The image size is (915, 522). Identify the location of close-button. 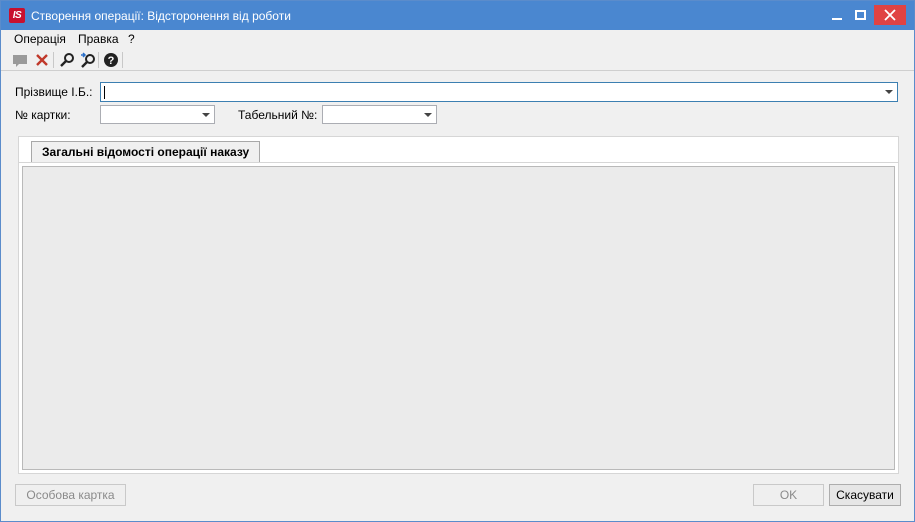
(890, 15).